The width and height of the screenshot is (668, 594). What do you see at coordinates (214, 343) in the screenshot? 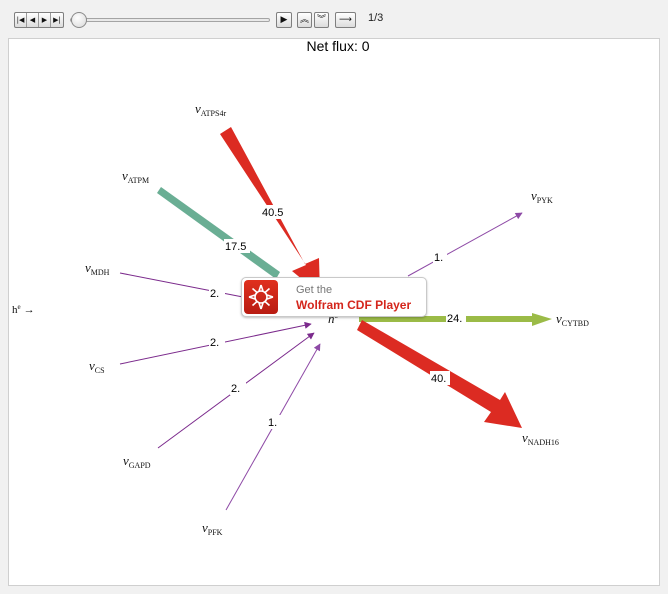
I see `flux-label-cs: 2.` at bounding box center [214, 343].